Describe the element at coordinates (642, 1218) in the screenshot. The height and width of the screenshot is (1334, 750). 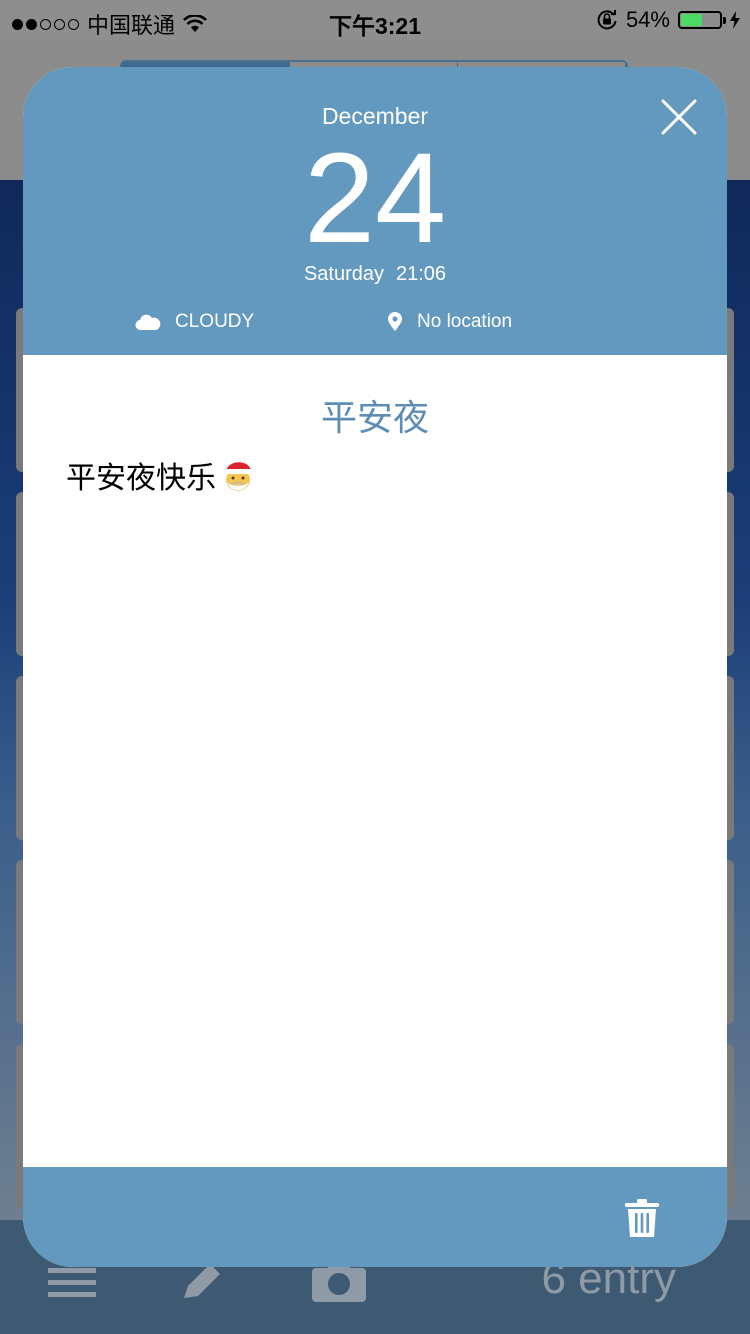
I see `trash-icon` at that location.